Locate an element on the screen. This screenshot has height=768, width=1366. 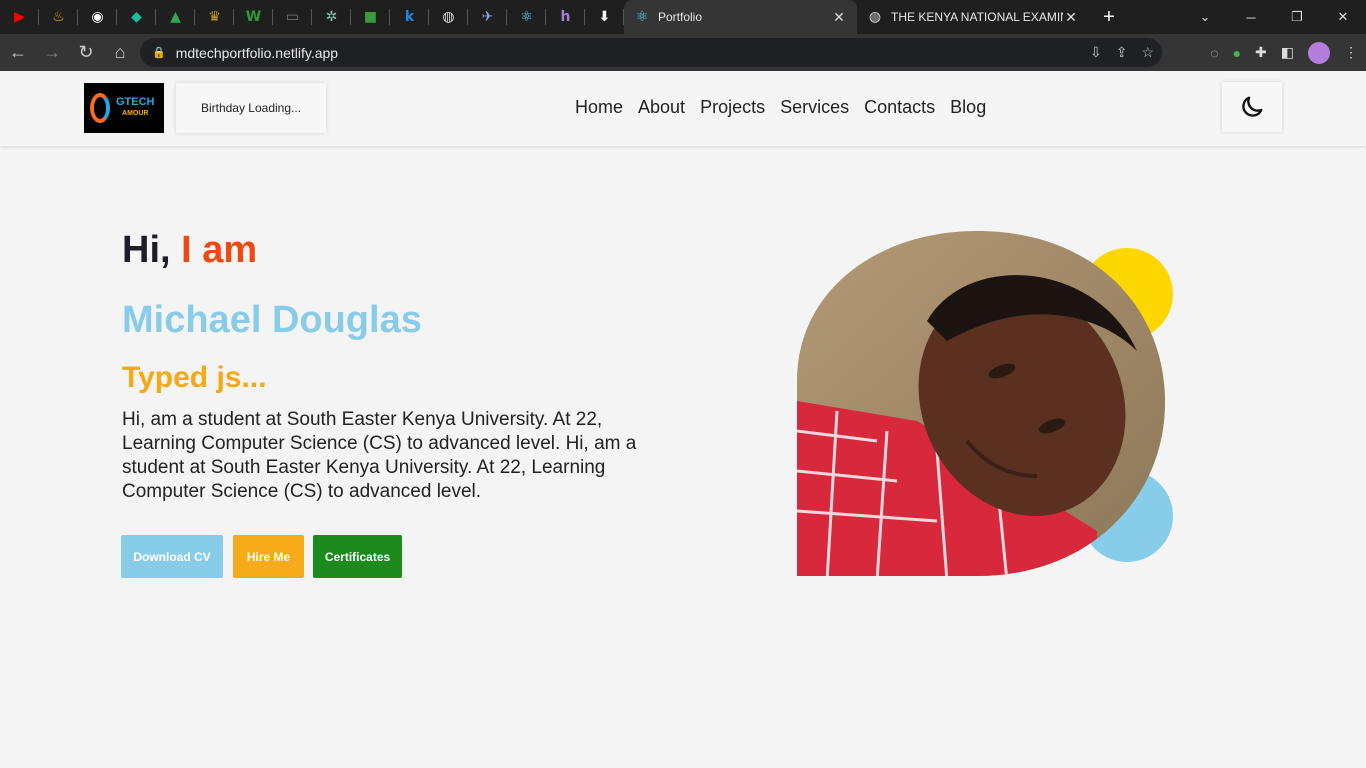
site-logo: GTECH AMOUR is located at coordinates (124, 108).